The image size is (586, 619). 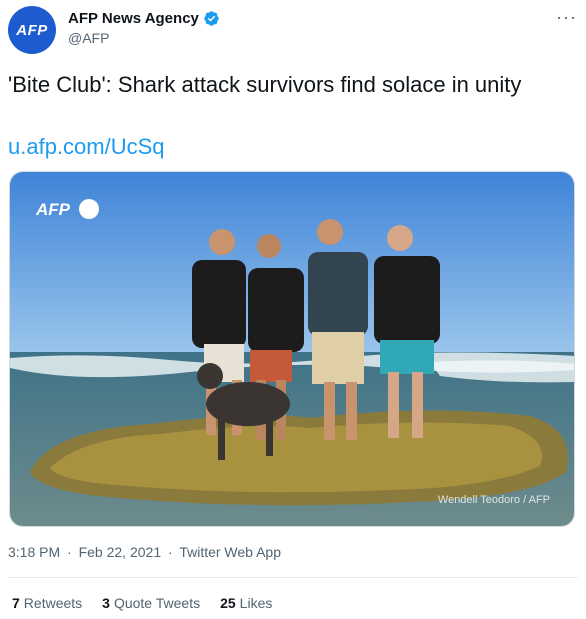 I want to click on tweet-date: Feb 22, 2021, so click(x=120, y=552).